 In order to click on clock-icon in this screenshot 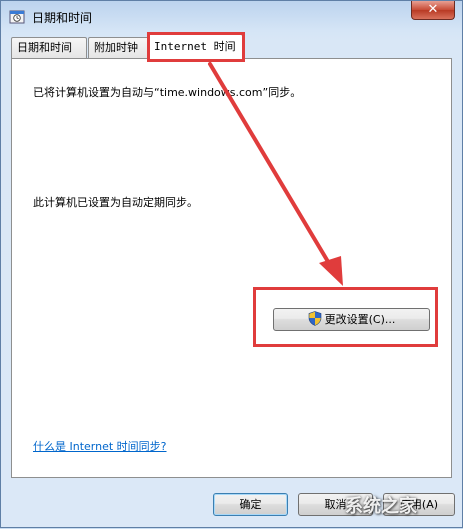, I will do `click(17, 16)`.